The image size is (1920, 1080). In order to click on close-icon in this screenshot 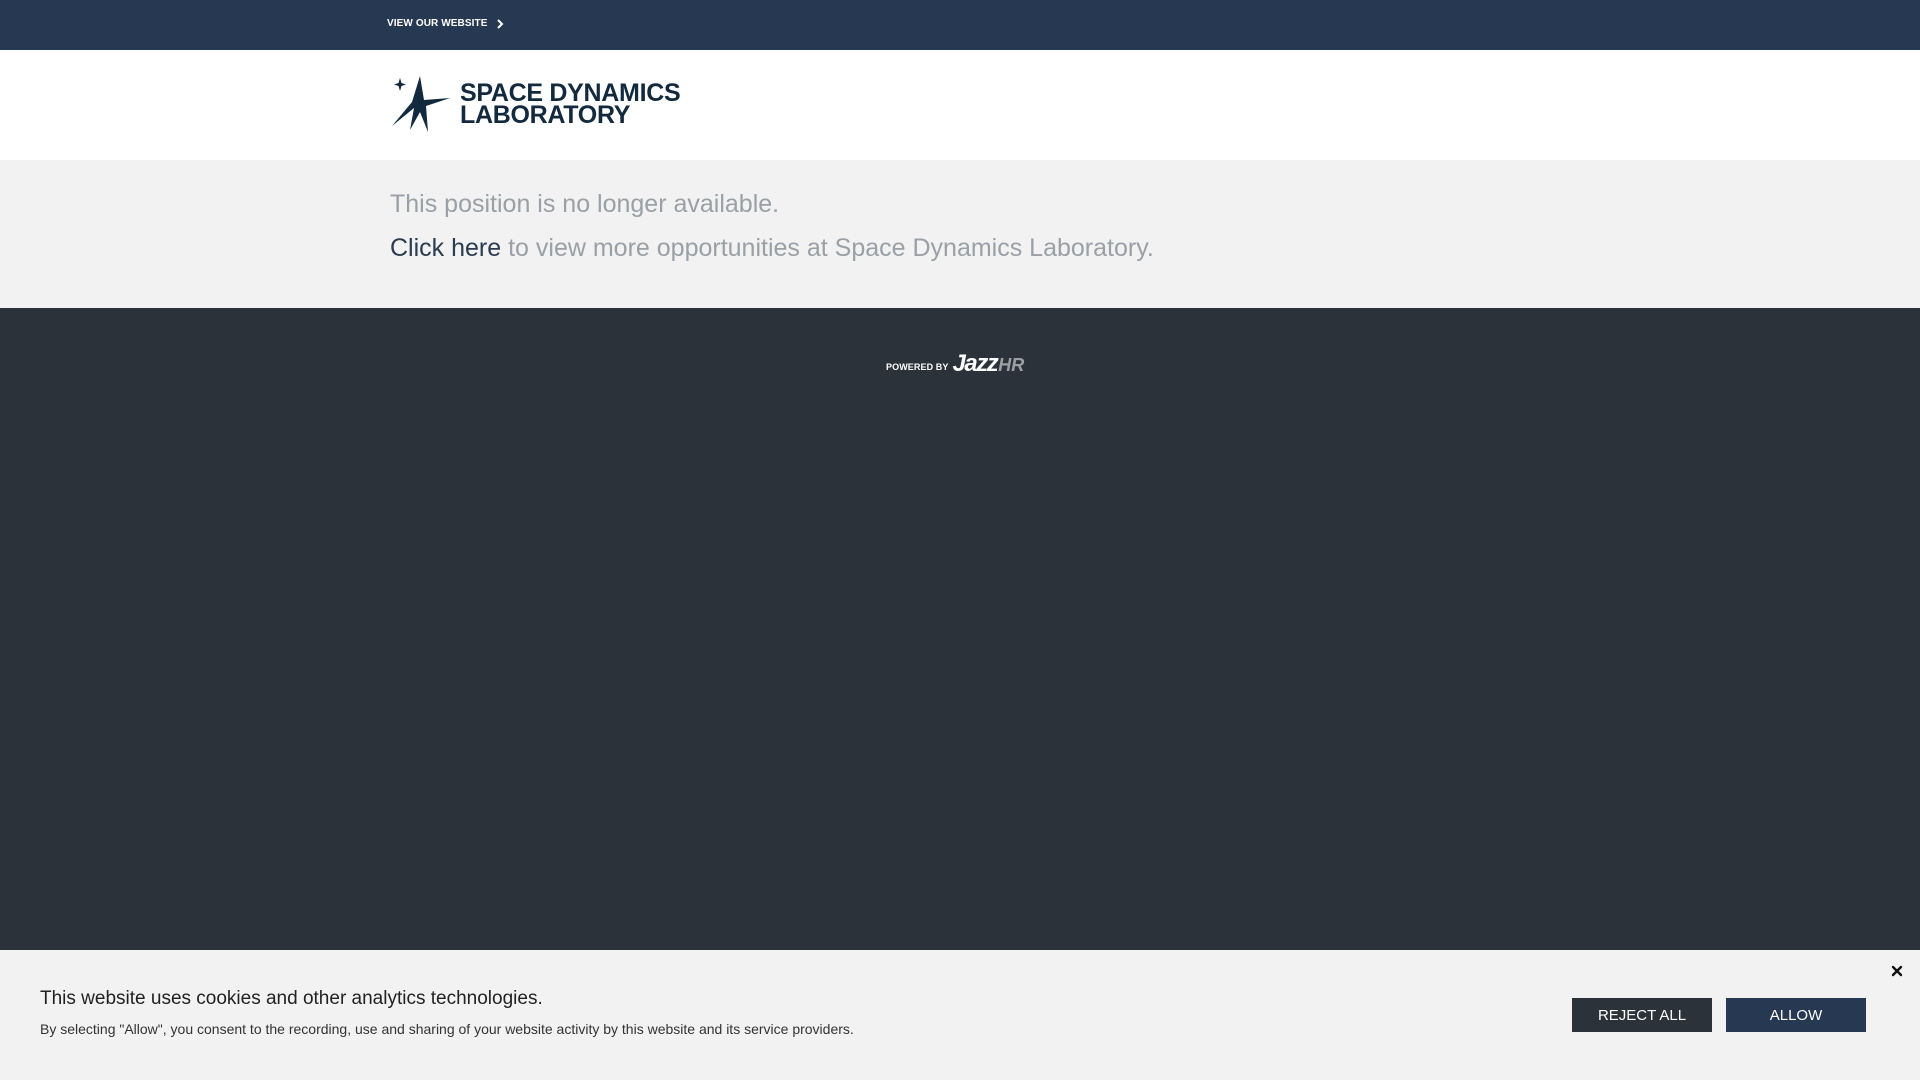, I will do `click(1897, 971)`.